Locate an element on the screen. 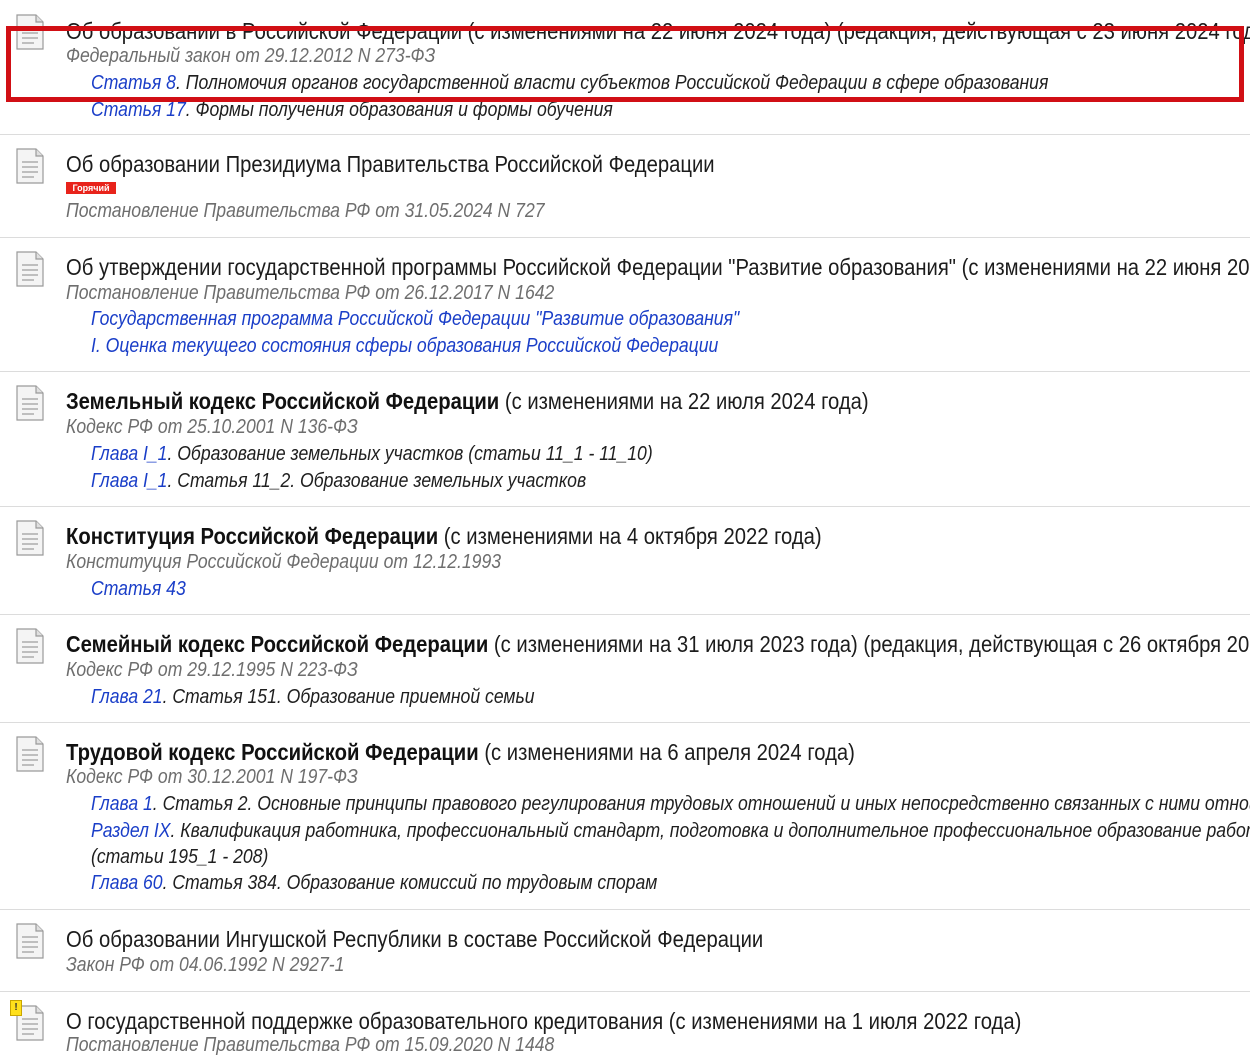 The width and height of the screenshot is (1250, 1055). result-title-rest: (с изменениями на 22 июля 2024 года) is located at coordinates (684, 401).